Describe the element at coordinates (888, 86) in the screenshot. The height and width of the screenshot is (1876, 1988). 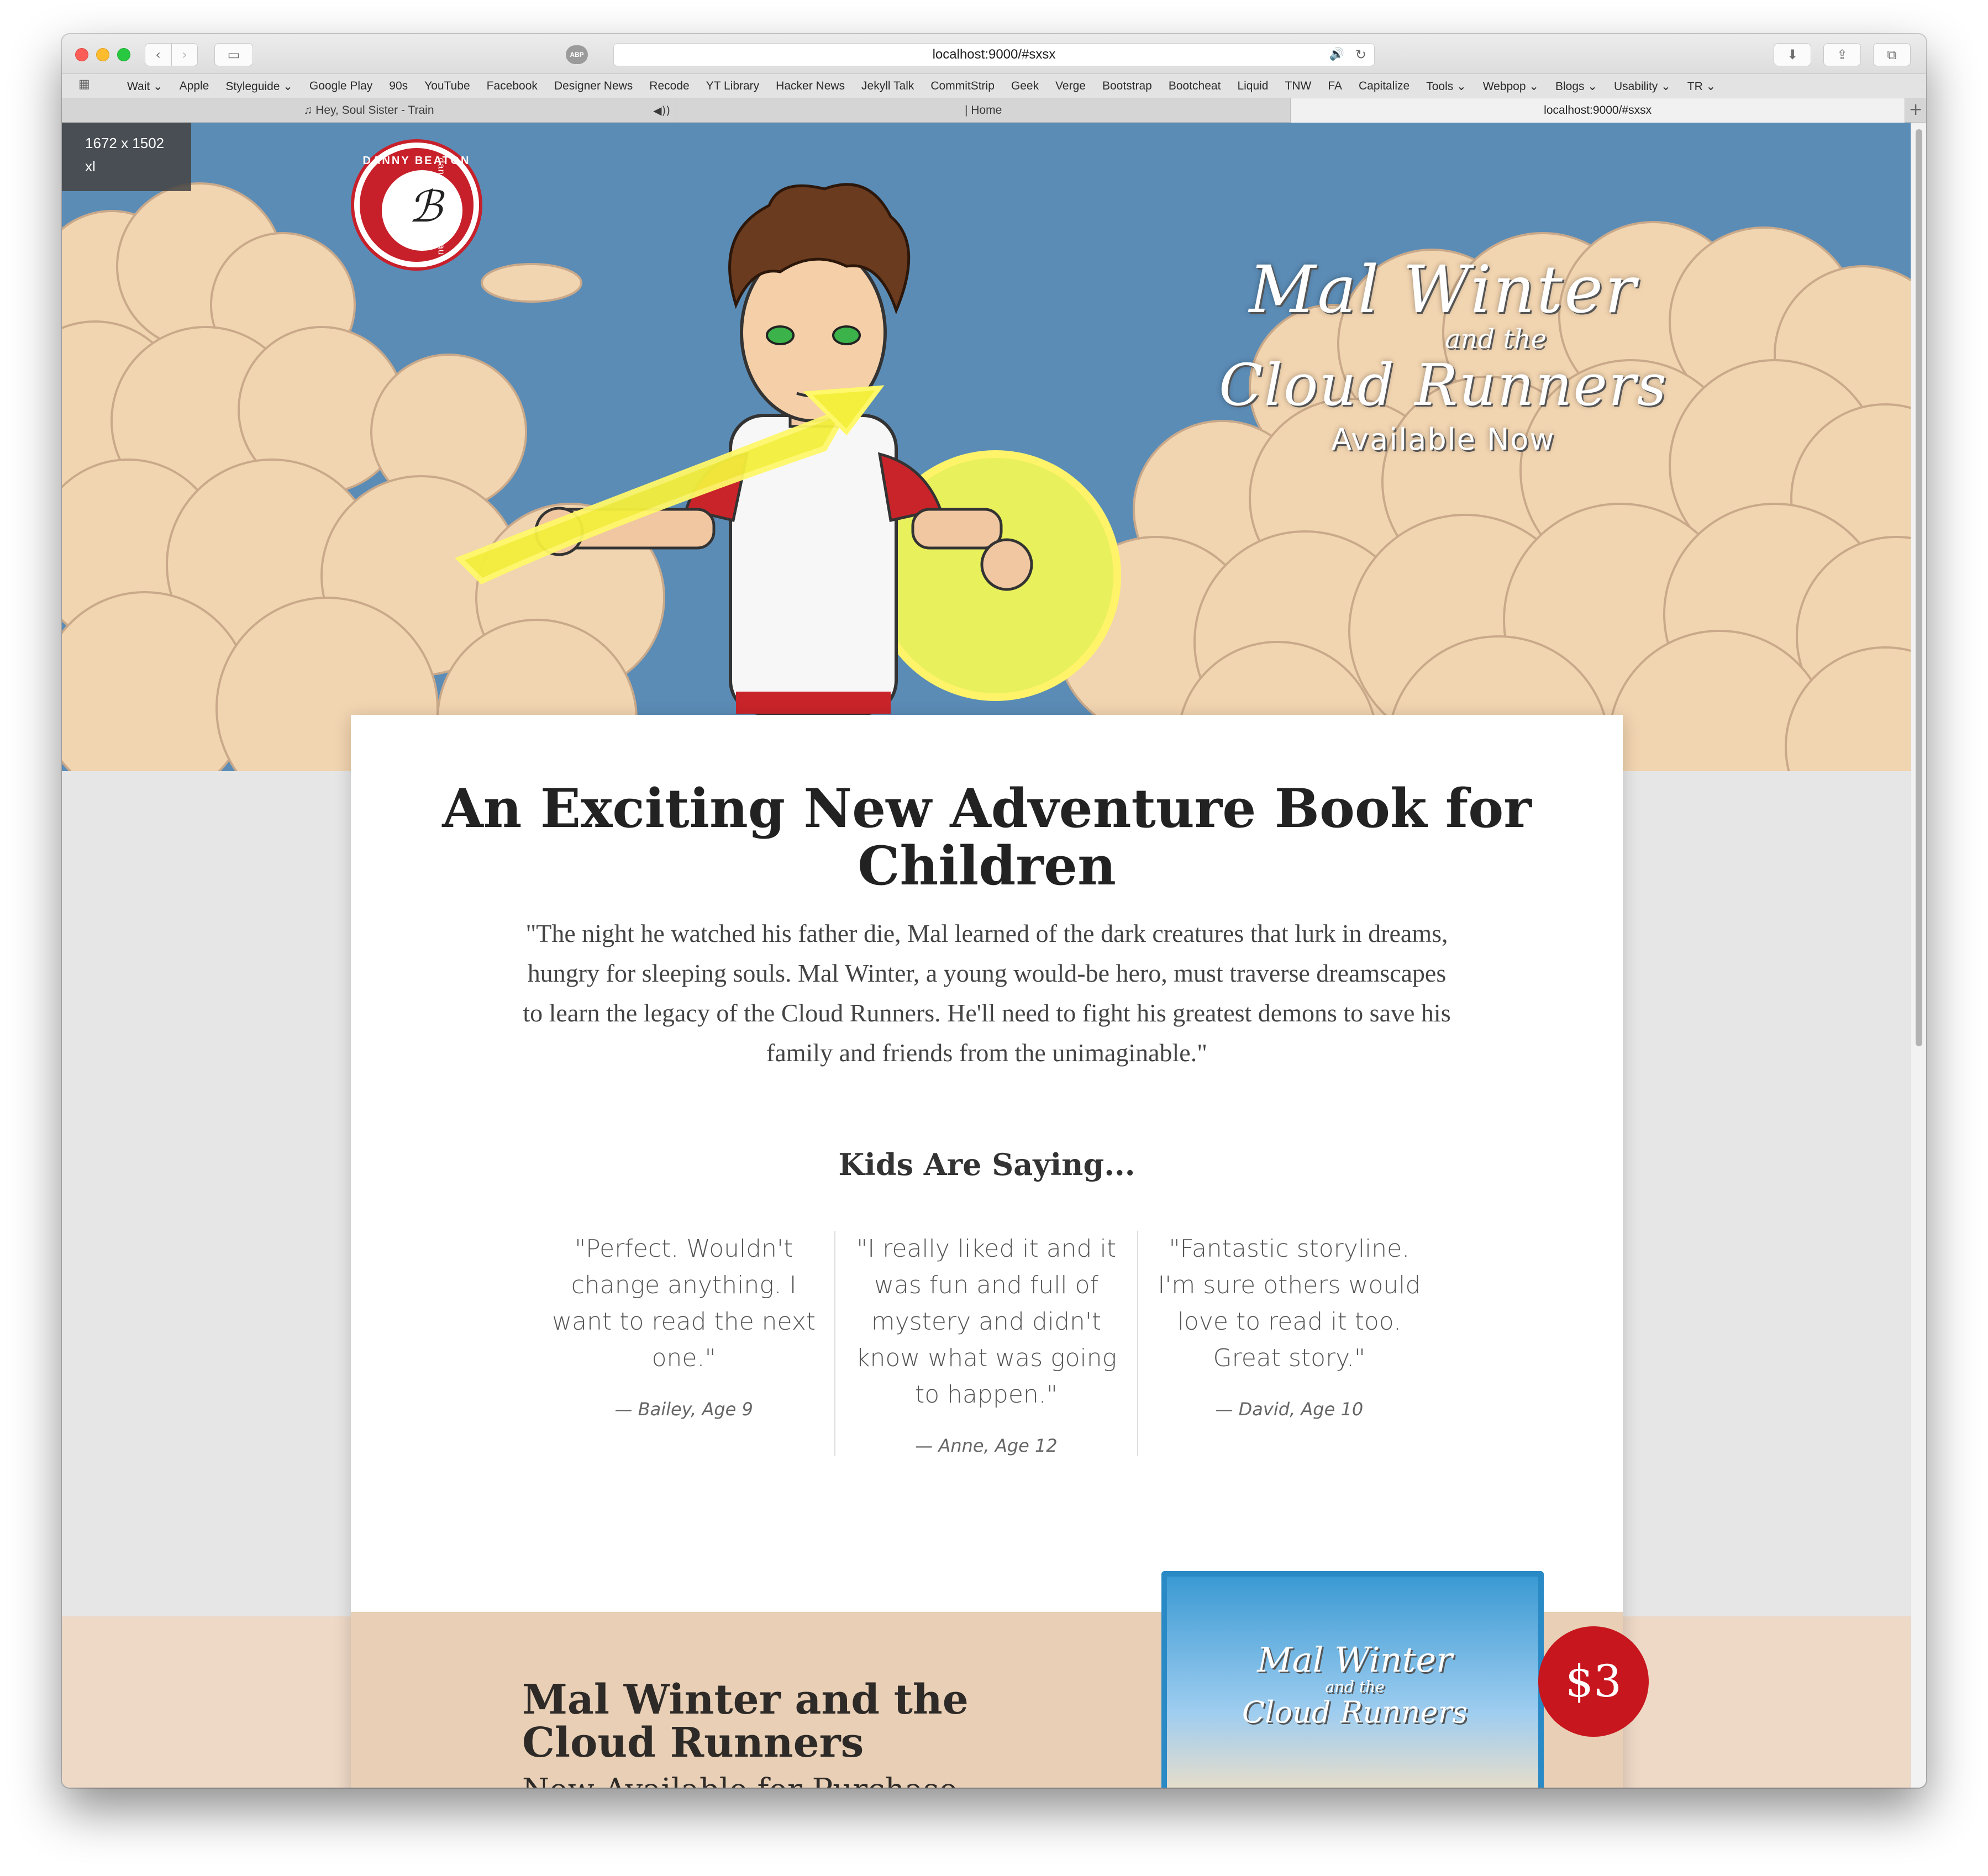
I see `bookmark-item: Jekyll Talk` at that location.